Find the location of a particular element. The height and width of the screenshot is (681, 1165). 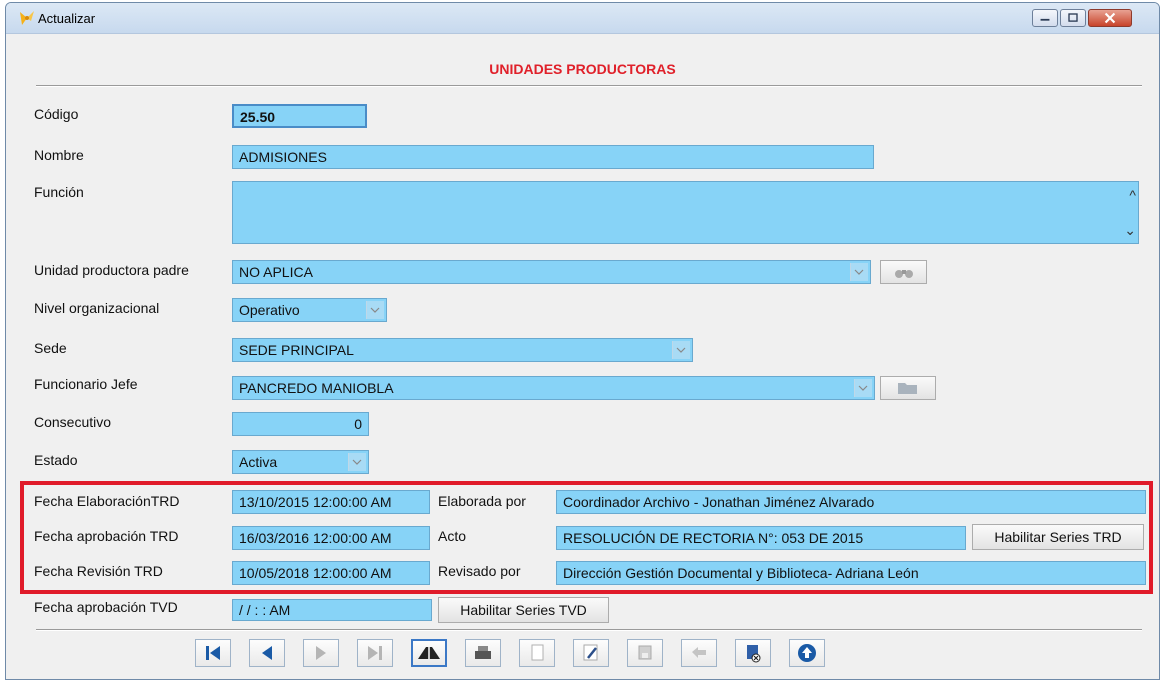

exit-arrow-up-icon is located at coordinates (807, 653).